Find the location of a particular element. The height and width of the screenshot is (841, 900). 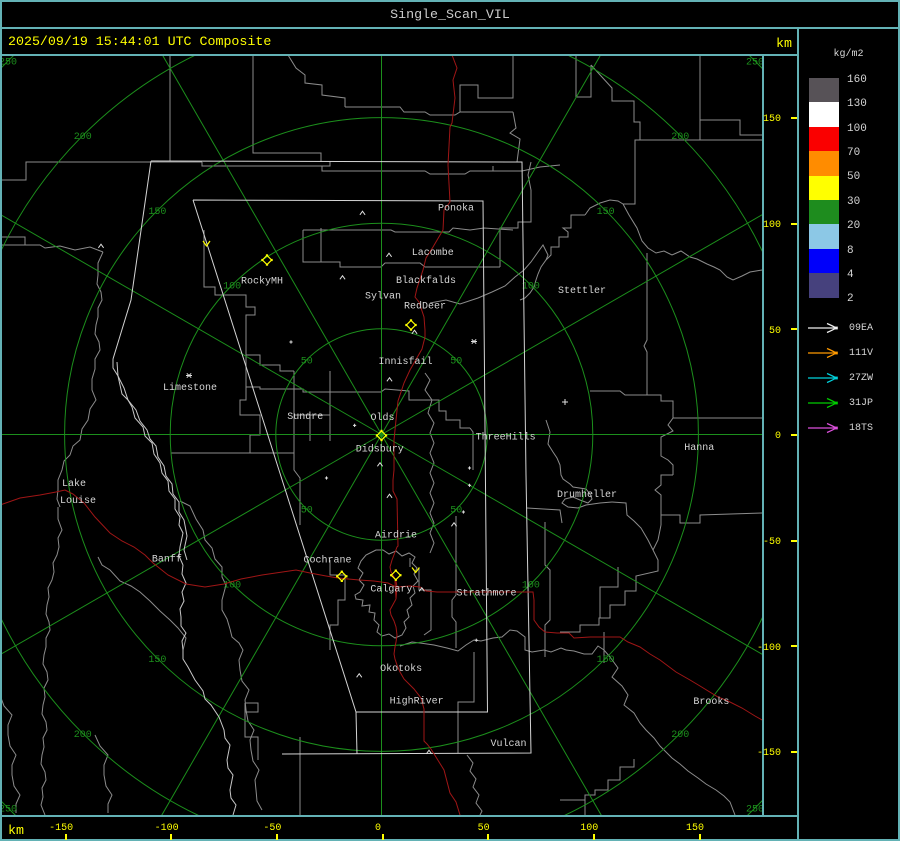

svg-text: Sylvan is located at coordinates (383, 297).